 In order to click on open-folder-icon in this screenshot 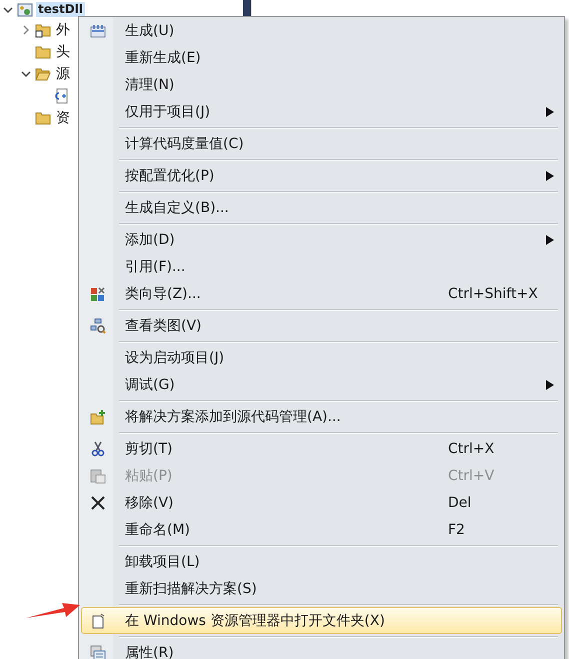, I will do `click(43, 74)`.